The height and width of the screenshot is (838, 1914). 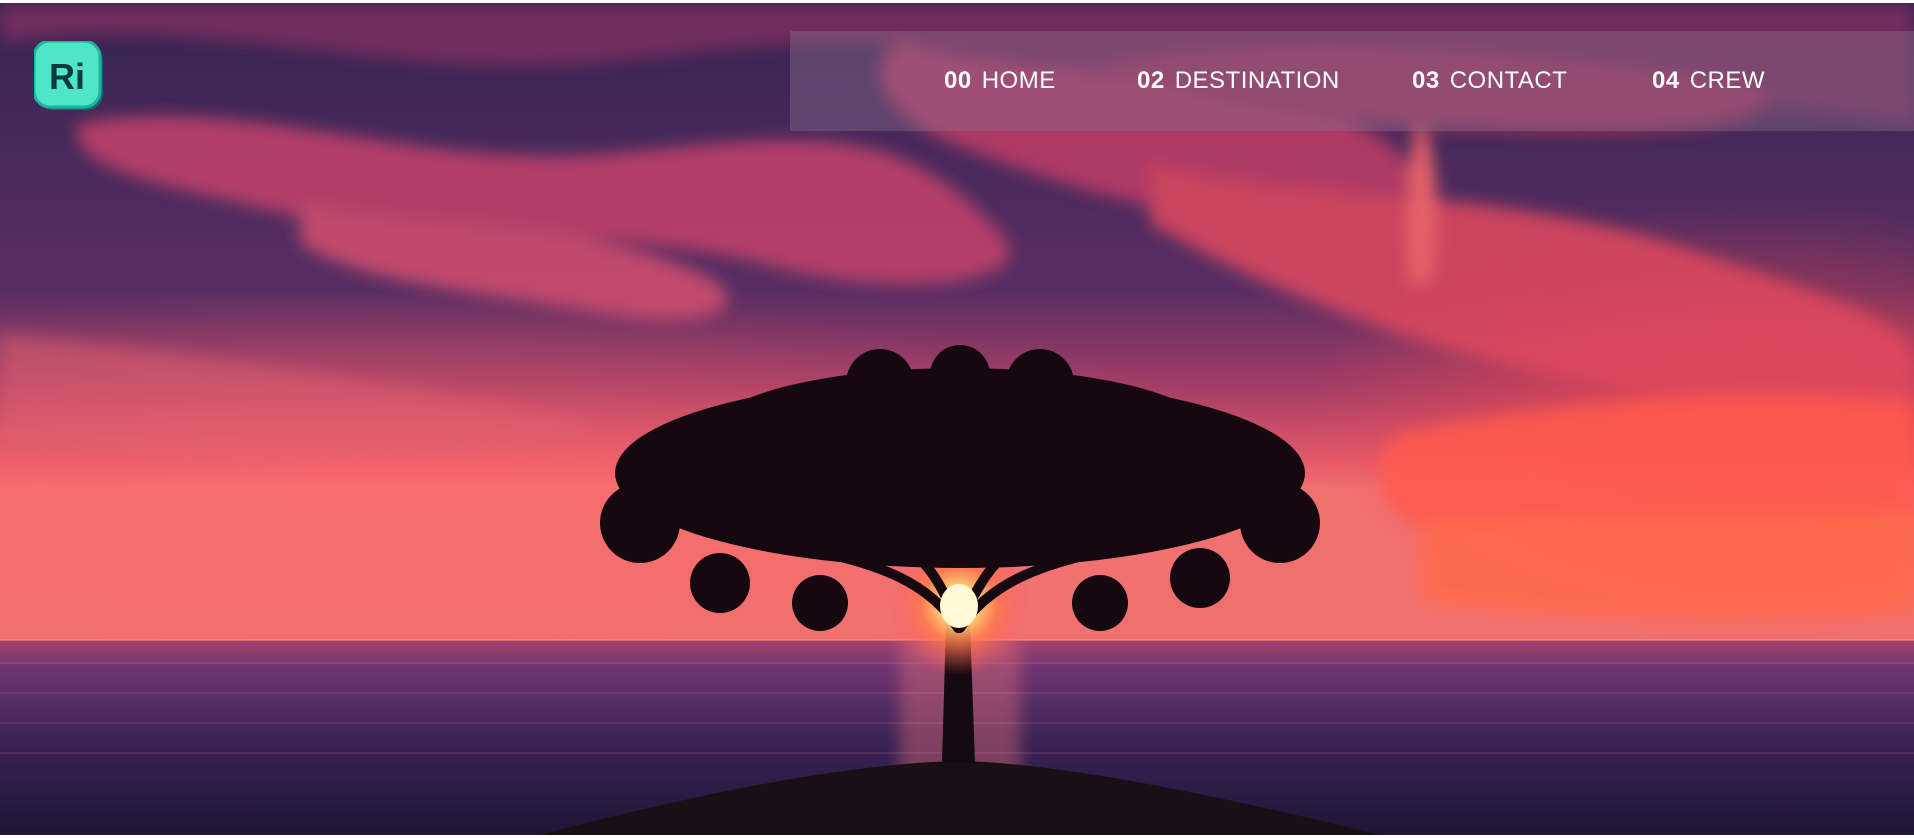 I want to click on nav-item-contact: 03 CONTACT, so click(x=1489, y=81).